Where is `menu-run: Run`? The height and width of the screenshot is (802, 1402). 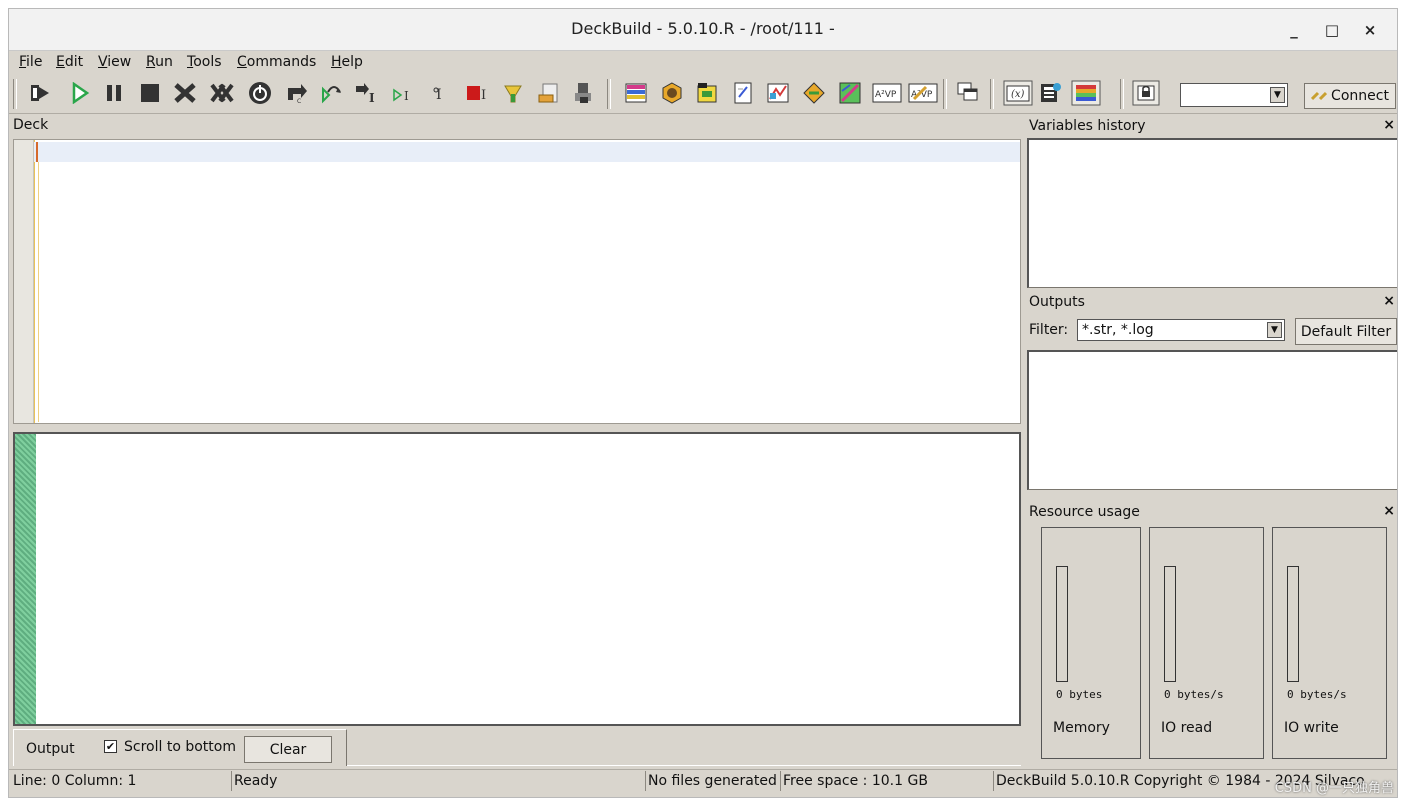
menu-run: Run is located at coordinates (159, 62).